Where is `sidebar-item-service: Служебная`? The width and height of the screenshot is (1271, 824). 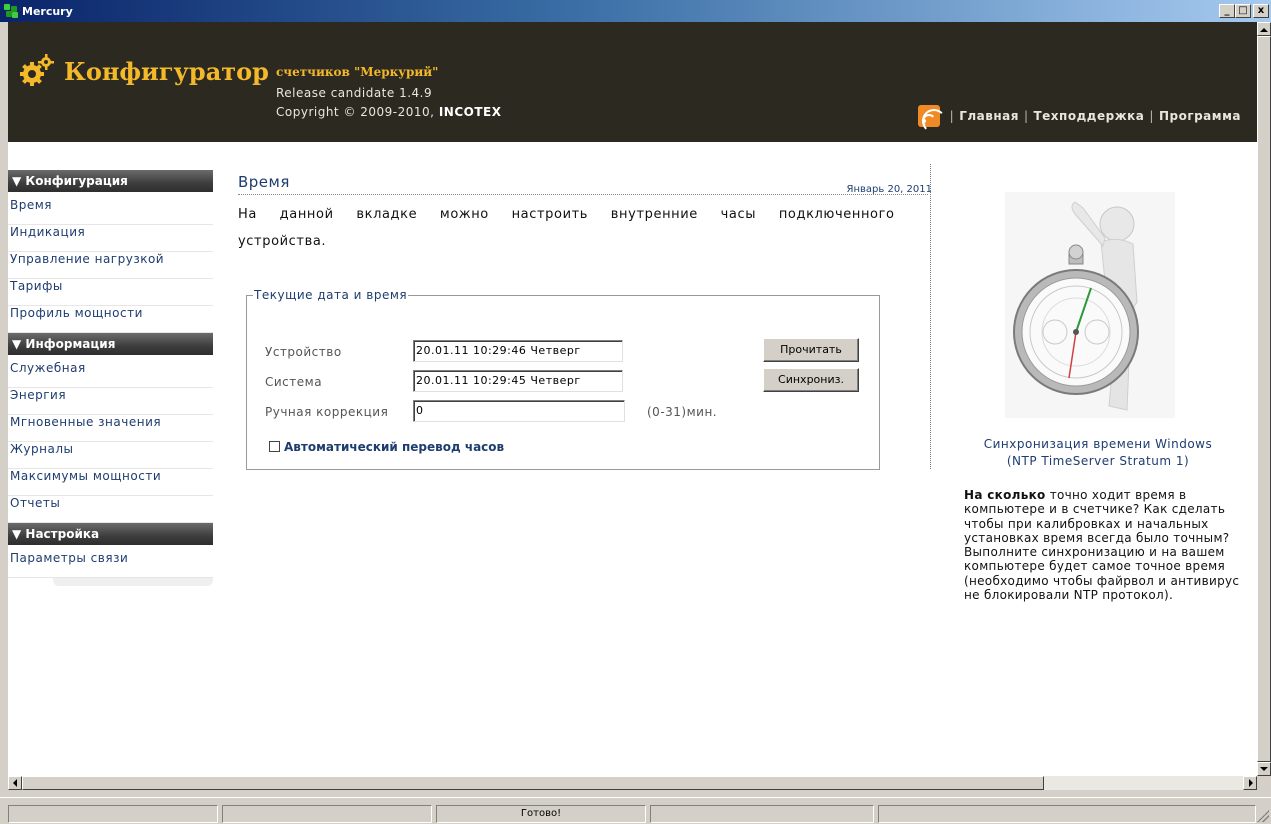 sidebar-item-service: Служебная is located at coordinates (110, 374).